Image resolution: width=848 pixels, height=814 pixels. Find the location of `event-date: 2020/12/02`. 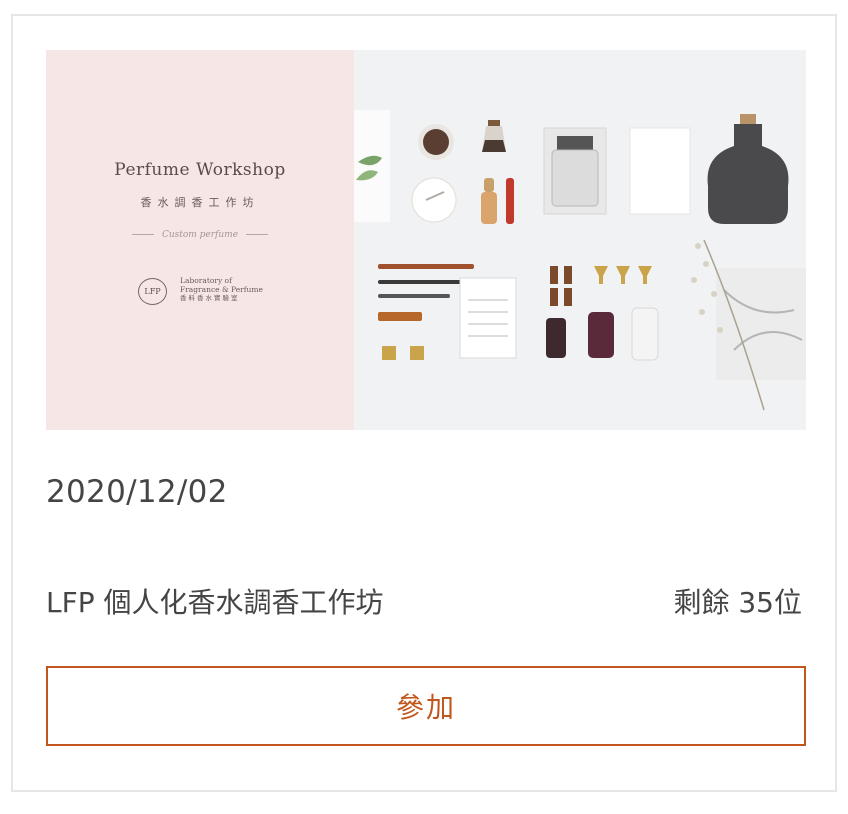

event-date: 2020/12/02 is located at coordinates (137, 492).